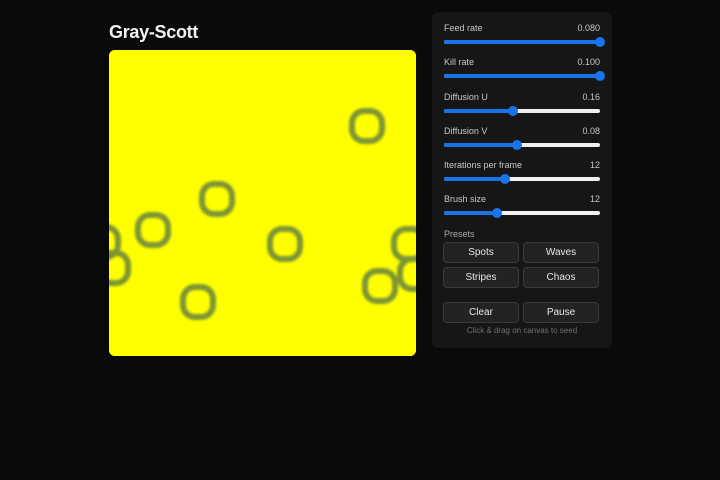 The width and height of the screenshot is (720, 480). Describe the element at coordinates (483, 165) in the screenshot. I see `slider-label: Iterations per frame` at that location.